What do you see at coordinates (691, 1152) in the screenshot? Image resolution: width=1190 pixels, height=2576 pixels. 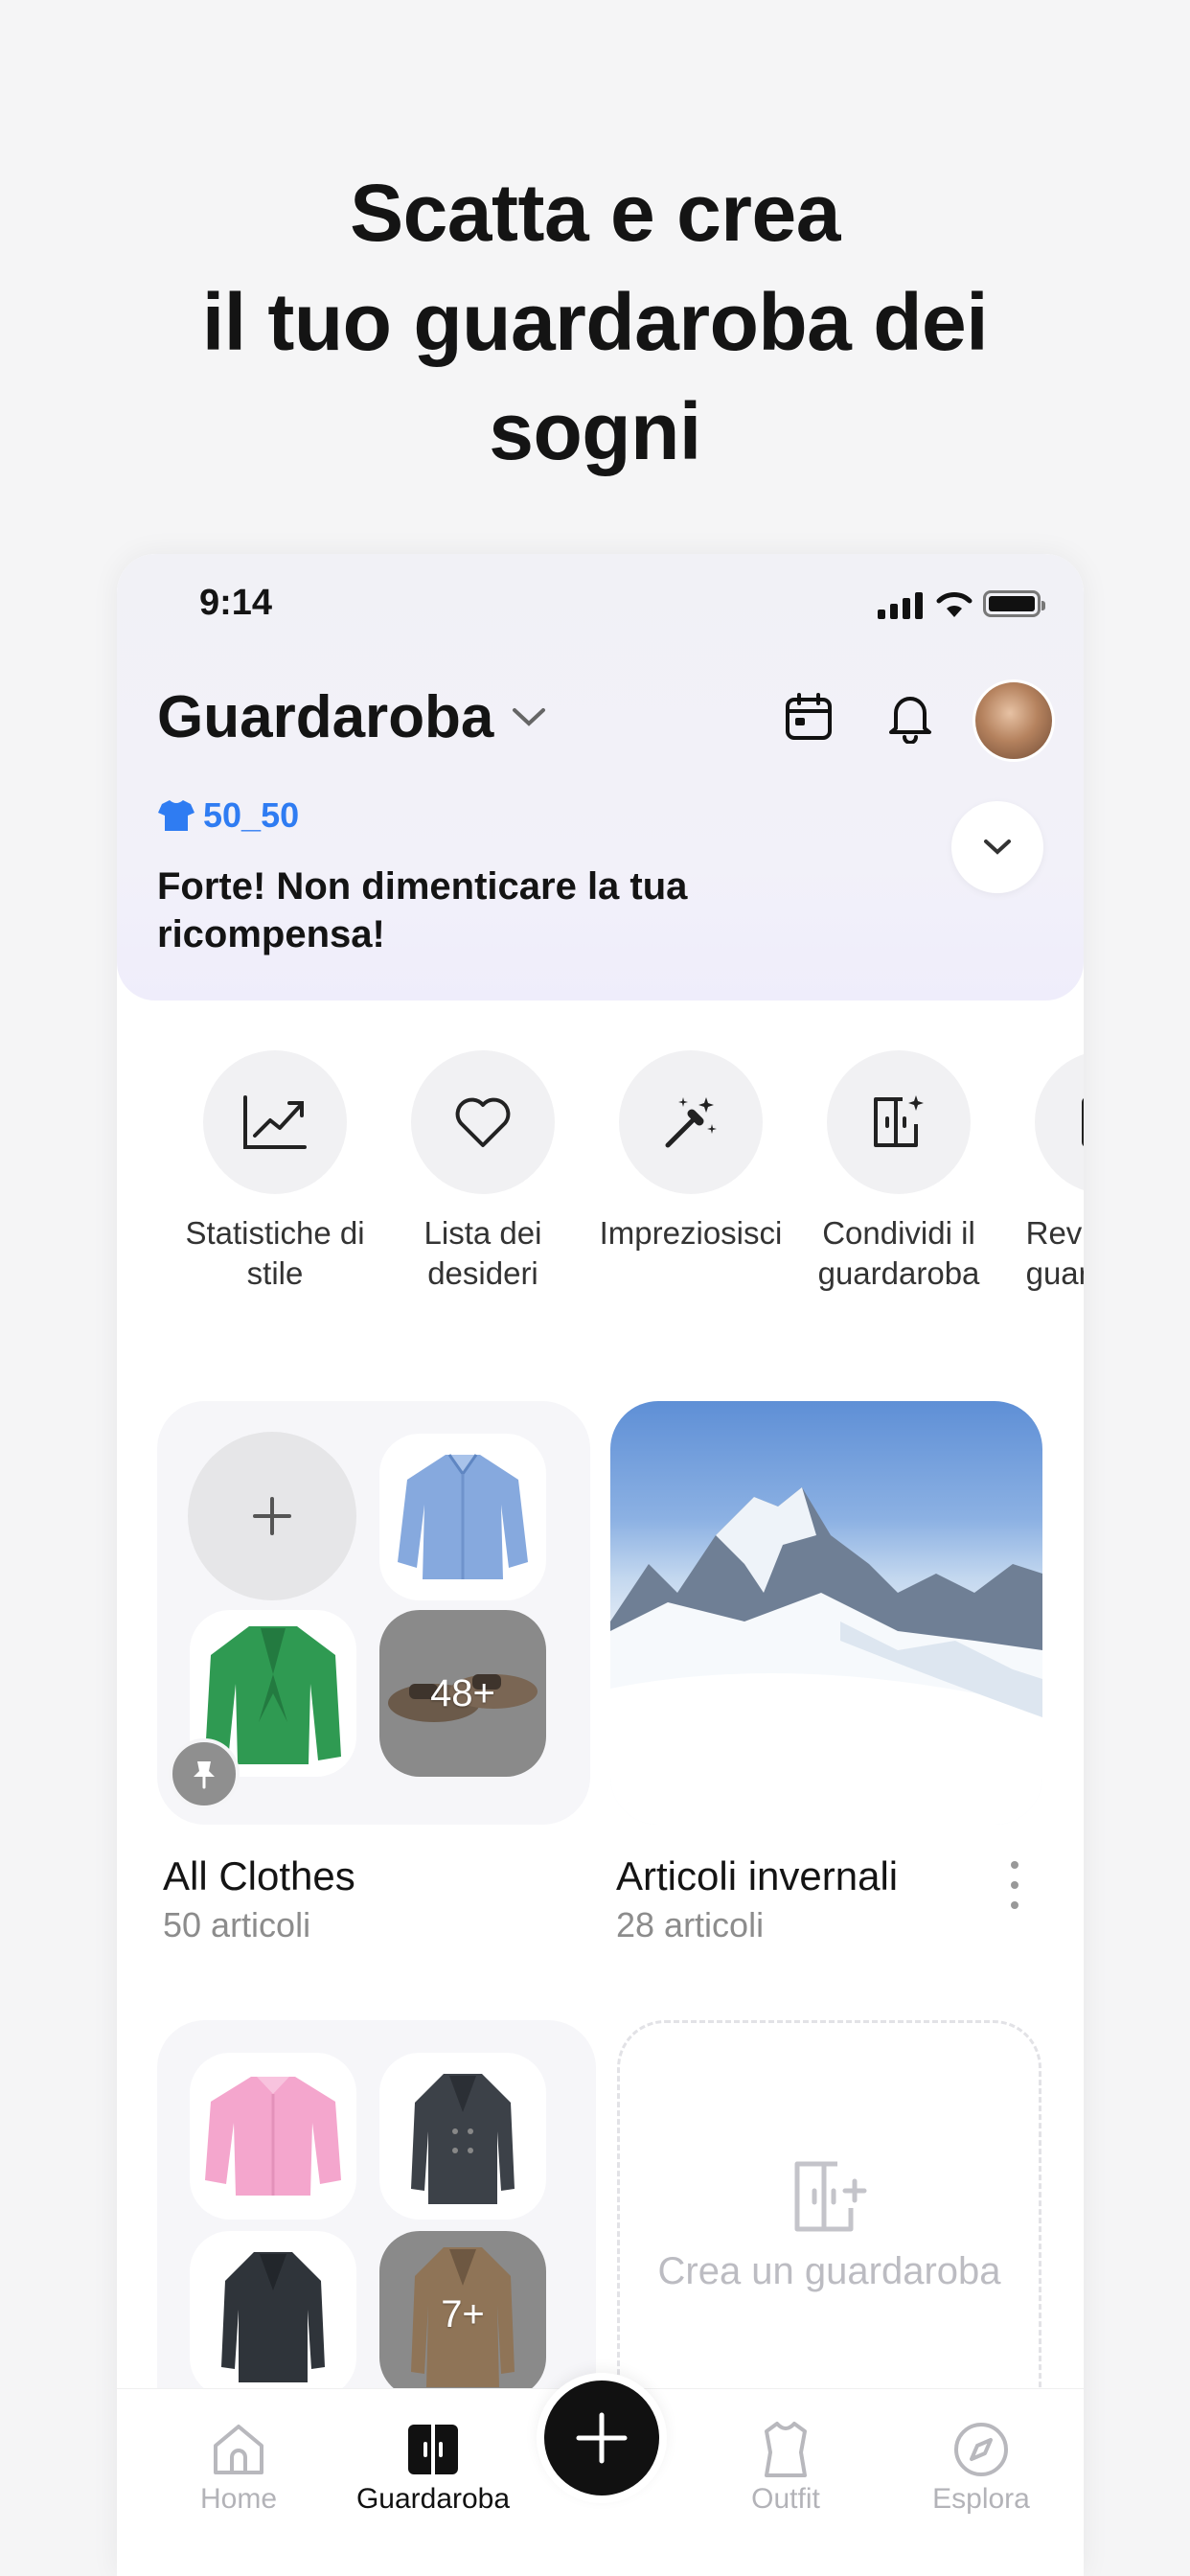 I see `action-enhance: Impreziosisci` at bounding box center [691, 1152].